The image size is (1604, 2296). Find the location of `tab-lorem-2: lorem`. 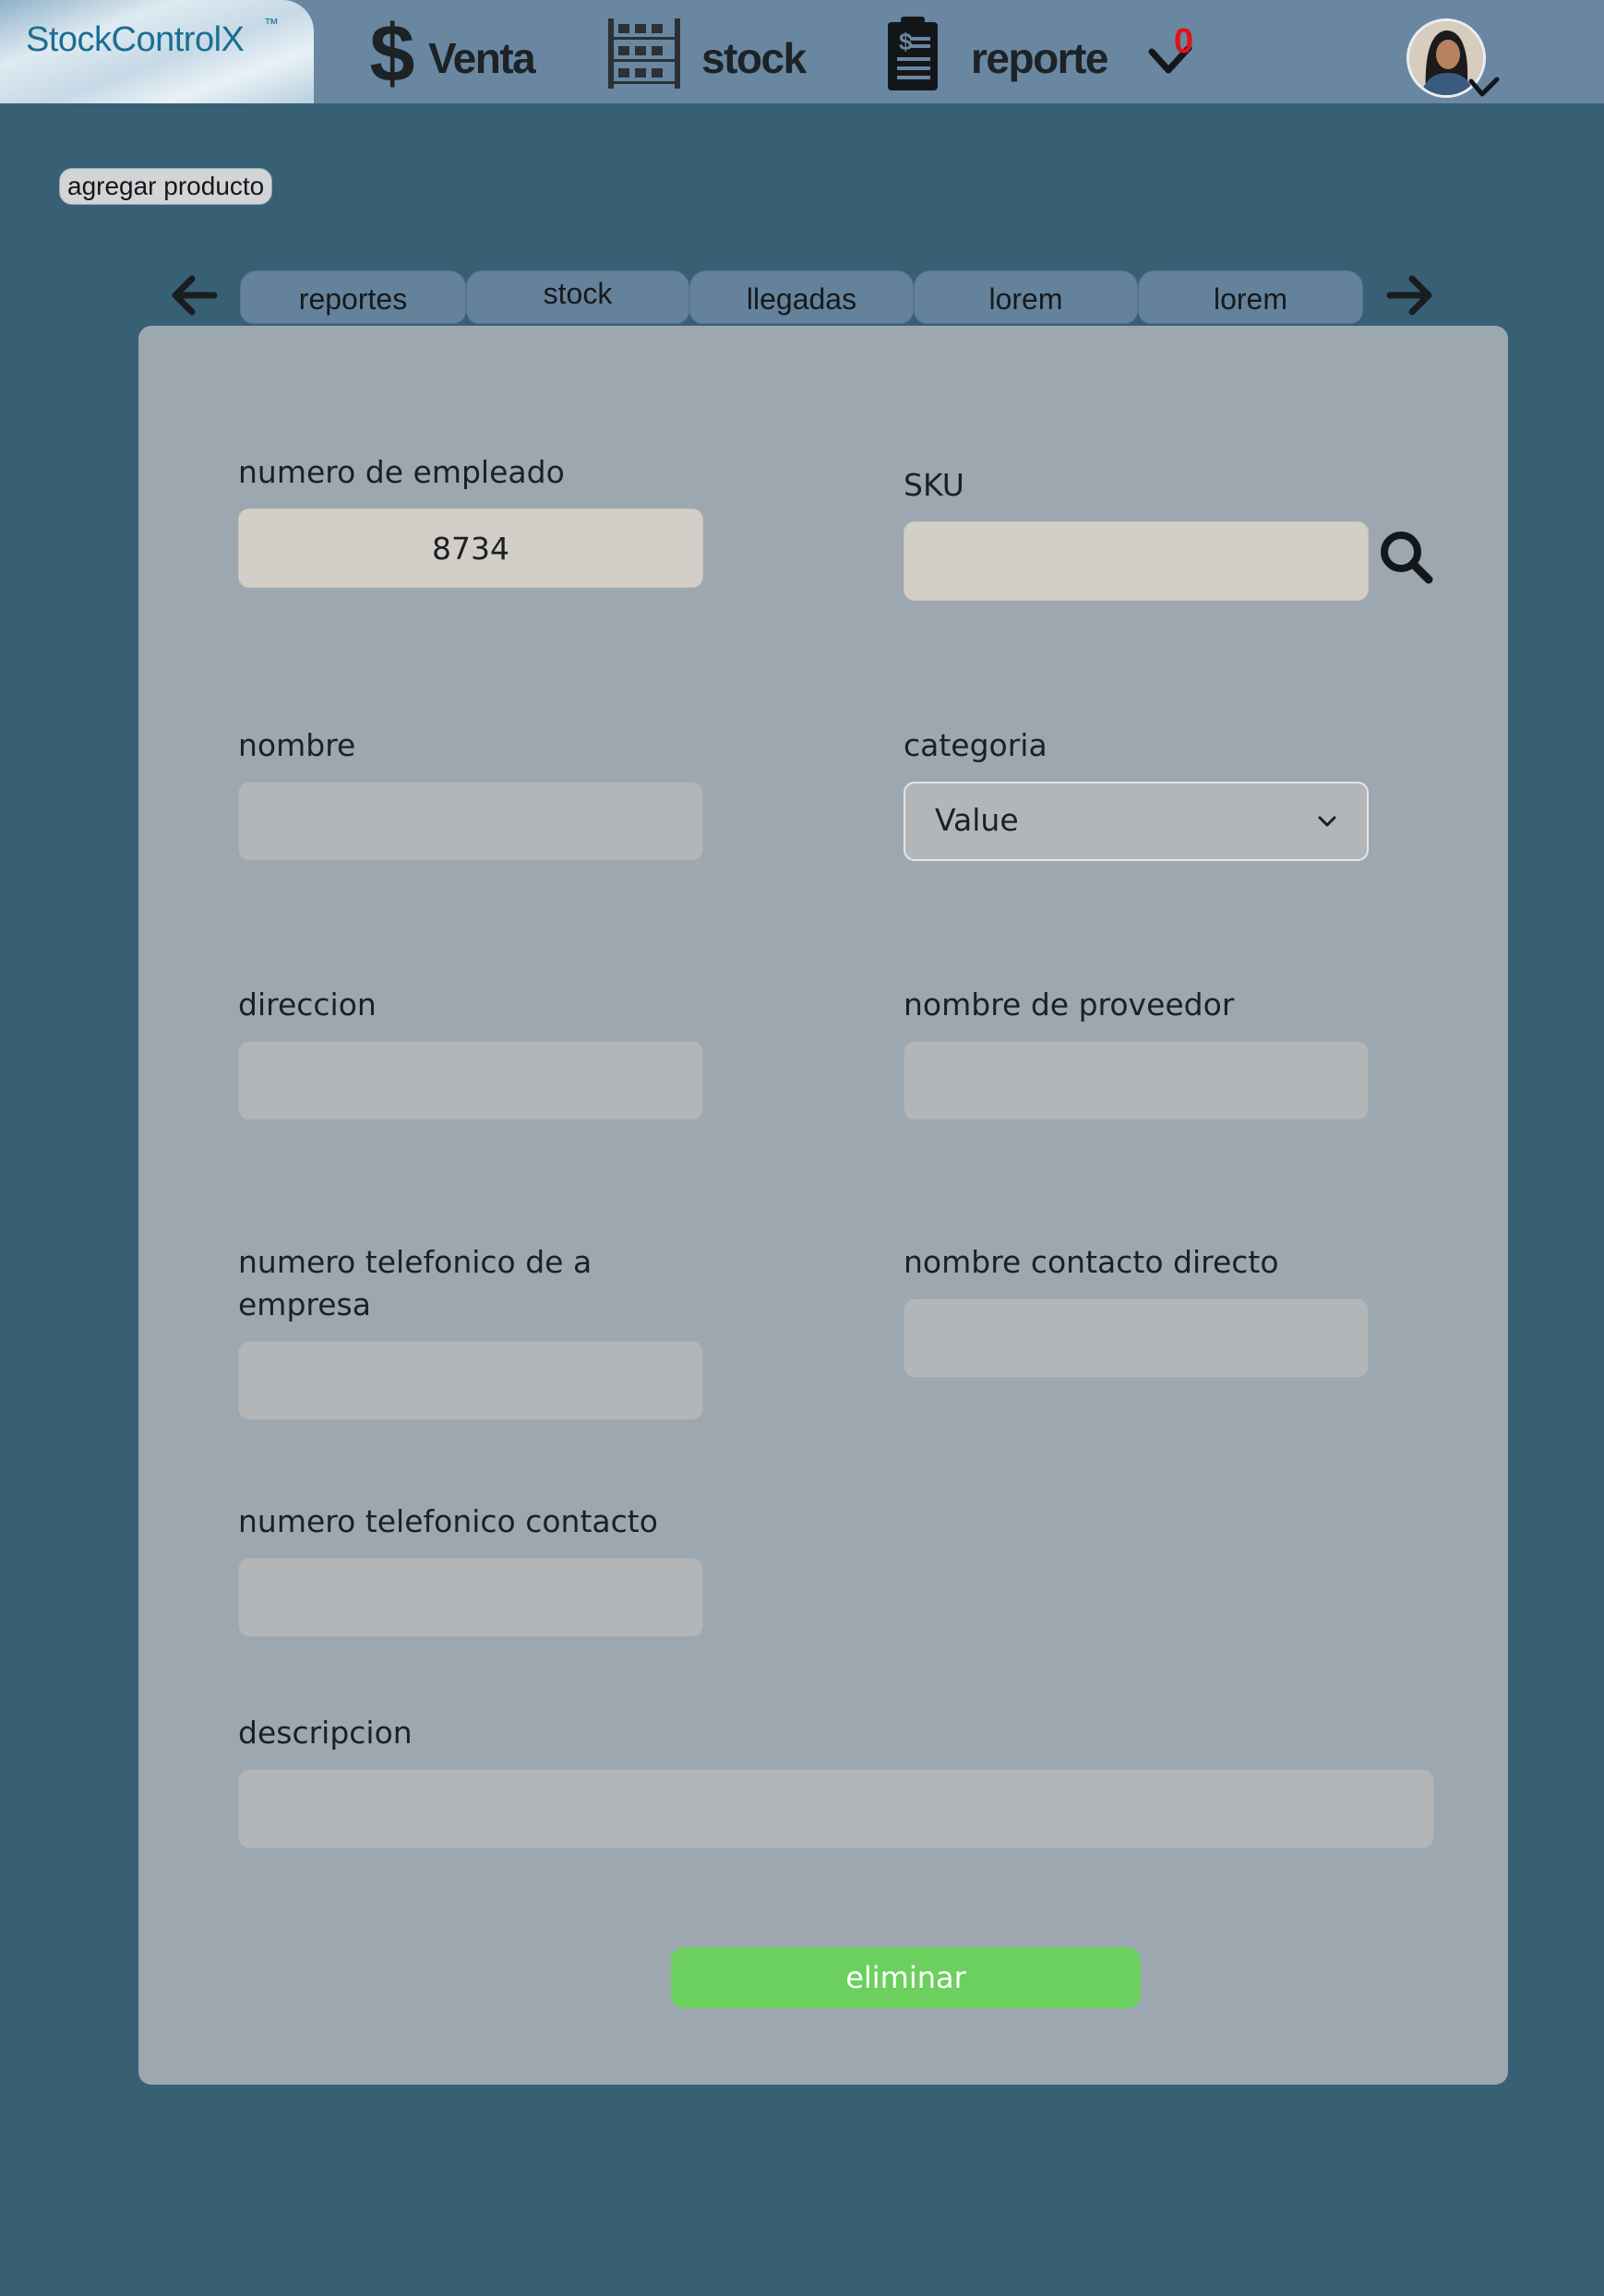

tab-lorem-2: lorem is located at coordinates (1250, 297).